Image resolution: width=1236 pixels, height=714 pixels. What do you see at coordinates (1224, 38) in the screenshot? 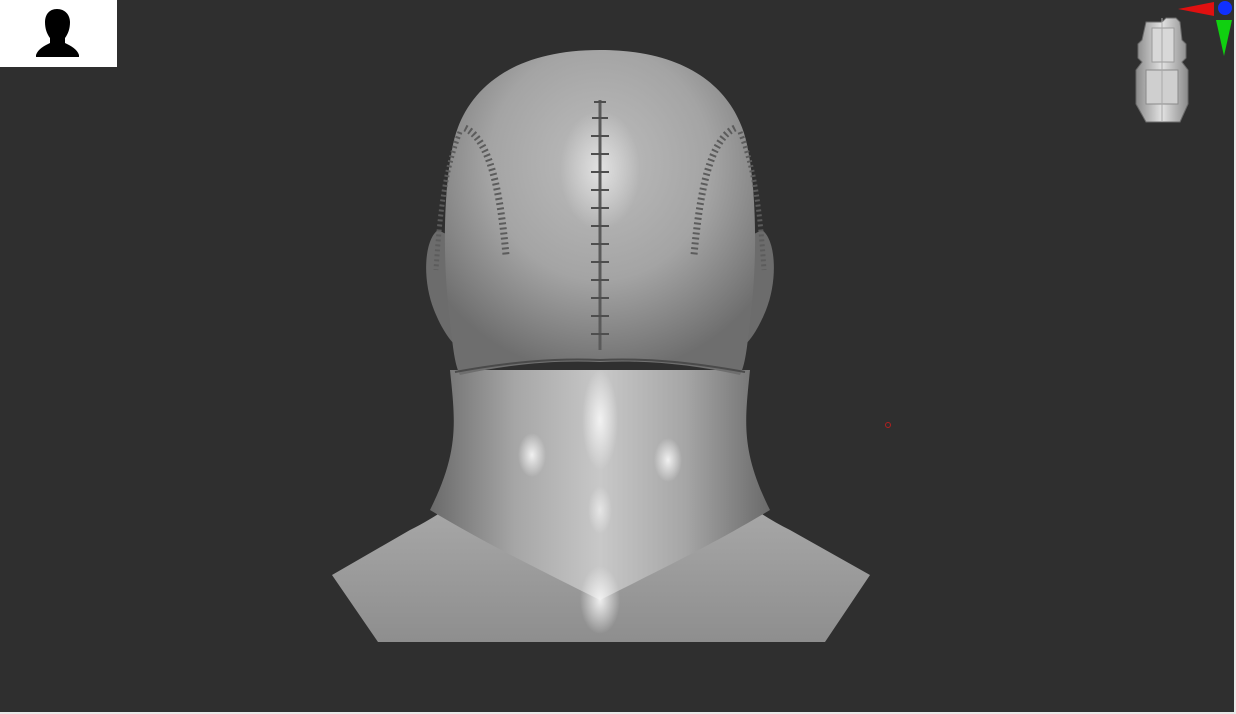
I see `y-axis-arrow-icon` at bounding box center [1224, 38].